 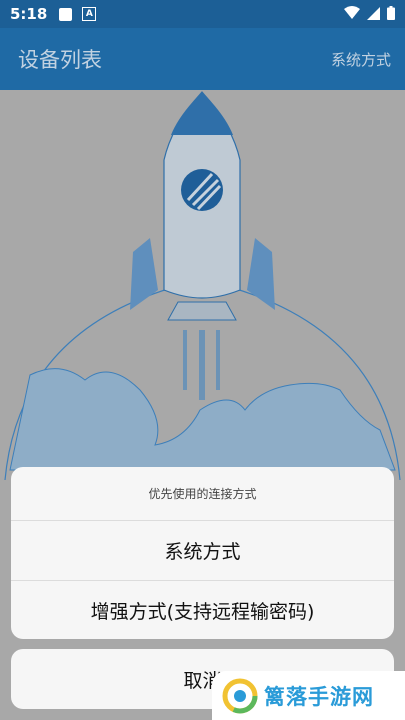 I want to click on app-bar: 设备列表 系统方式, so click(x=202, y=59).